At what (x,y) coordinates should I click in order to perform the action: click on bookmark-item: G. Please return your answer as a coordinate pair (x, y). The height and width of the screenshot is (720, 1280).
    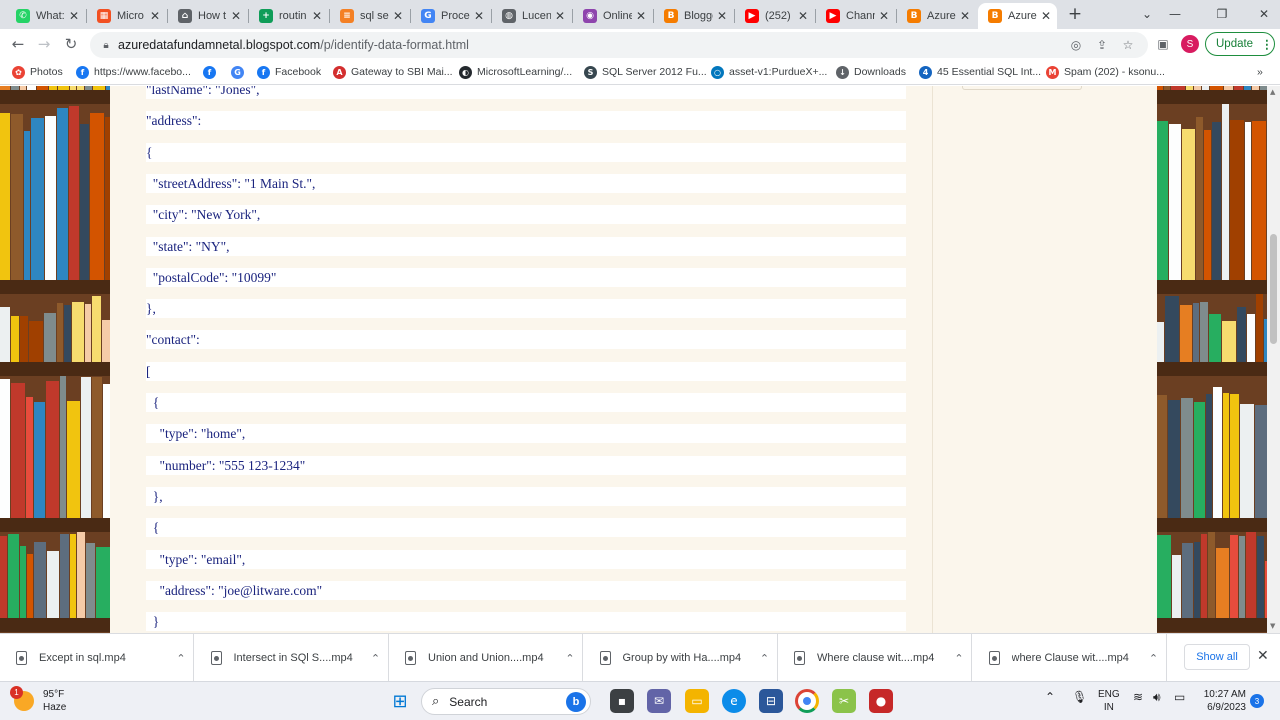
    Looking at the image, I should click on (240, 72).